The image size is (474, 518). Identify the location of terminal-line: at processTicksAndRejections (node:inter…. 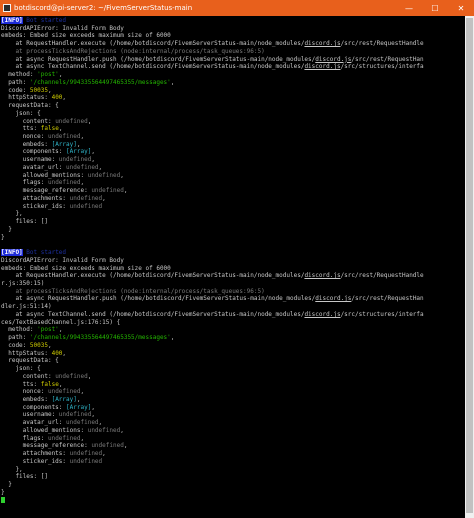
(232, 52).